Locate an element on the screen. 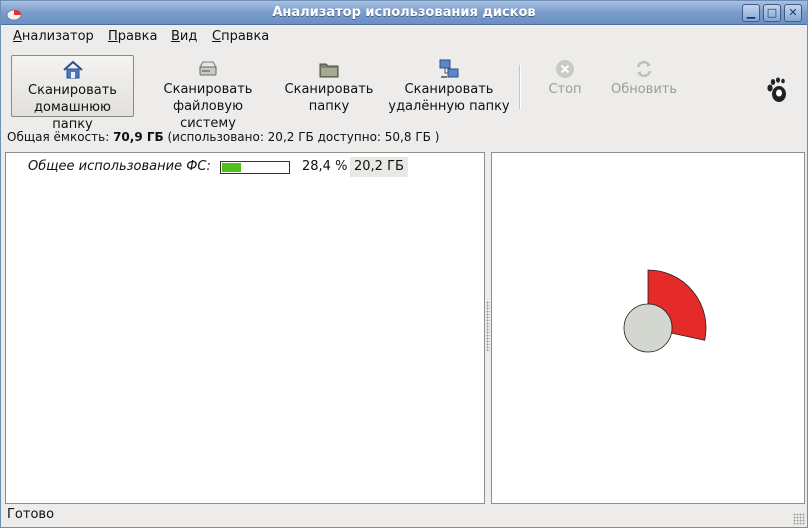 This screenshot has height=528, width=808. scan-folder-button: Сканировать папку is located at coordinates (329, 86).